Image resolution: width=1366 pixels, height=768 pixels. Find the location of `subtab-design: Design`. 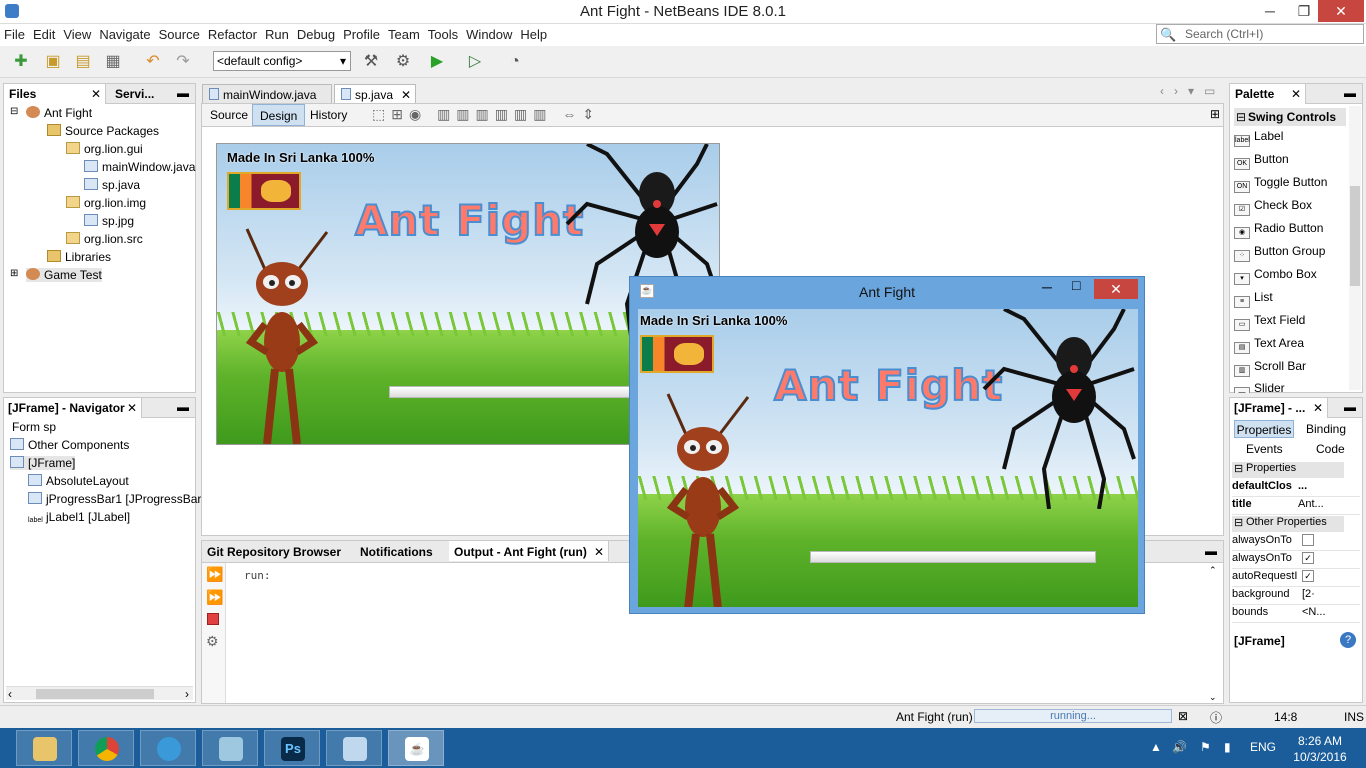

subtab-design: Design is located at coordinates (279, 115).